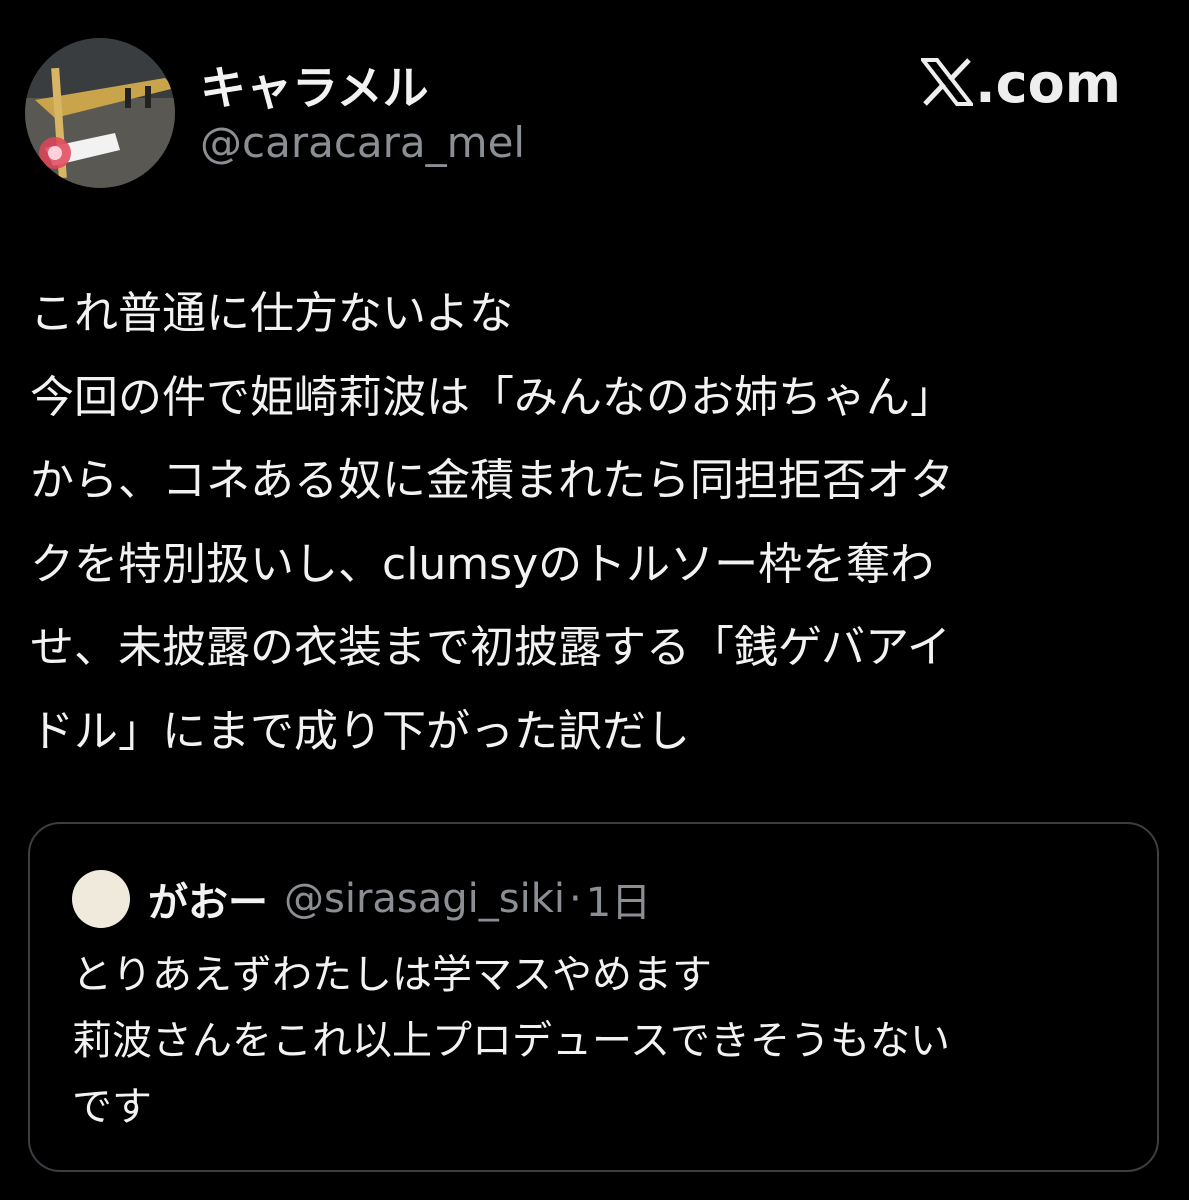 The image size is (1189, 1200). I want to click on quoted-author-handle: @sirasagi_siki, so click(424, 899).